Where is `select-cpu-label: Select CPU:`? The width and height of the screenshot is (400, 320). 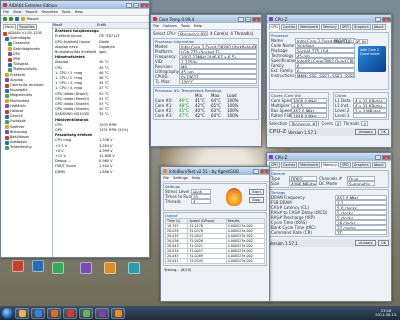 select-cpu-label: Select CPU: is located at coordinates (165, 33).